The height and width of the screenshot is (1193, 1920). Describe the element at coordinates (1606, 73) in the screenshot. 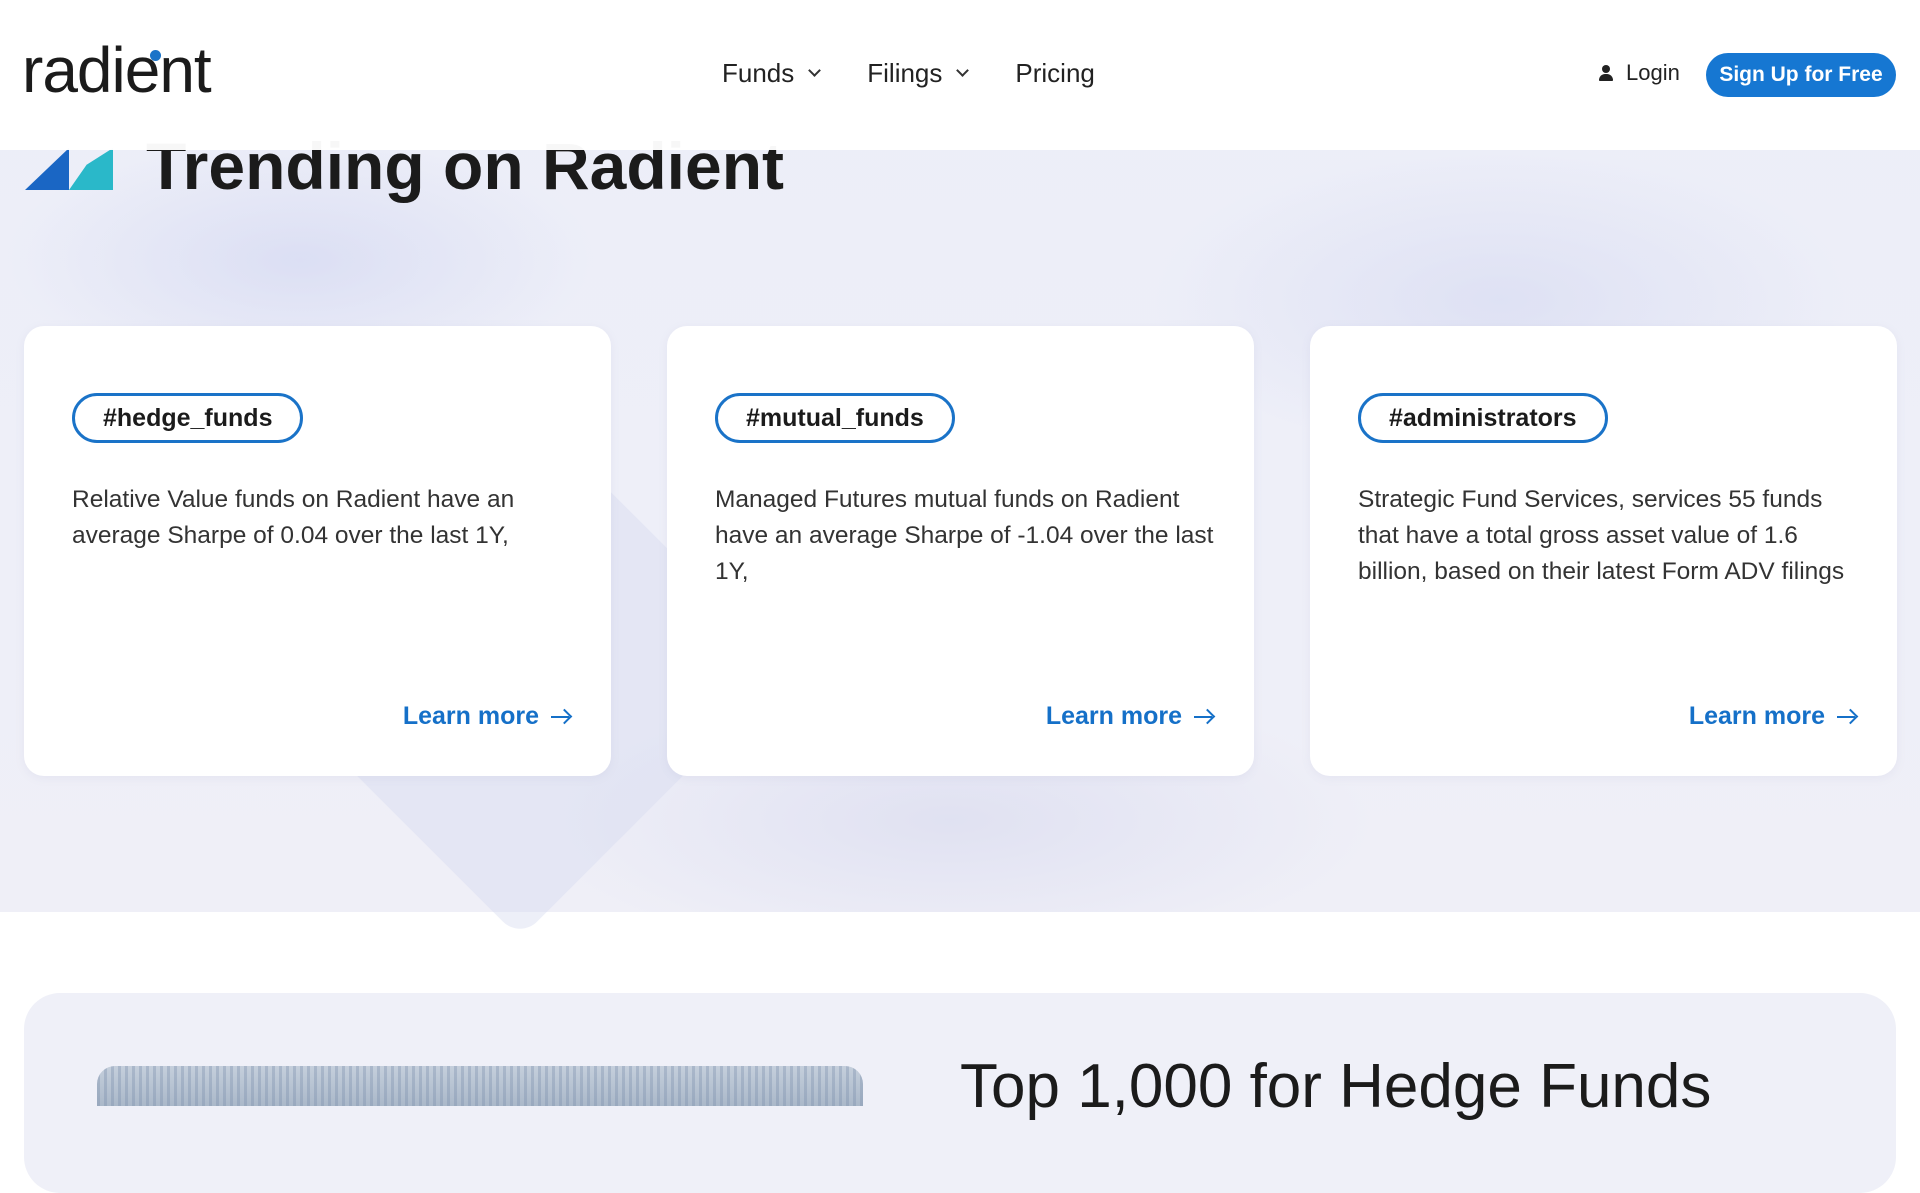

I see `user-icon` at that location.